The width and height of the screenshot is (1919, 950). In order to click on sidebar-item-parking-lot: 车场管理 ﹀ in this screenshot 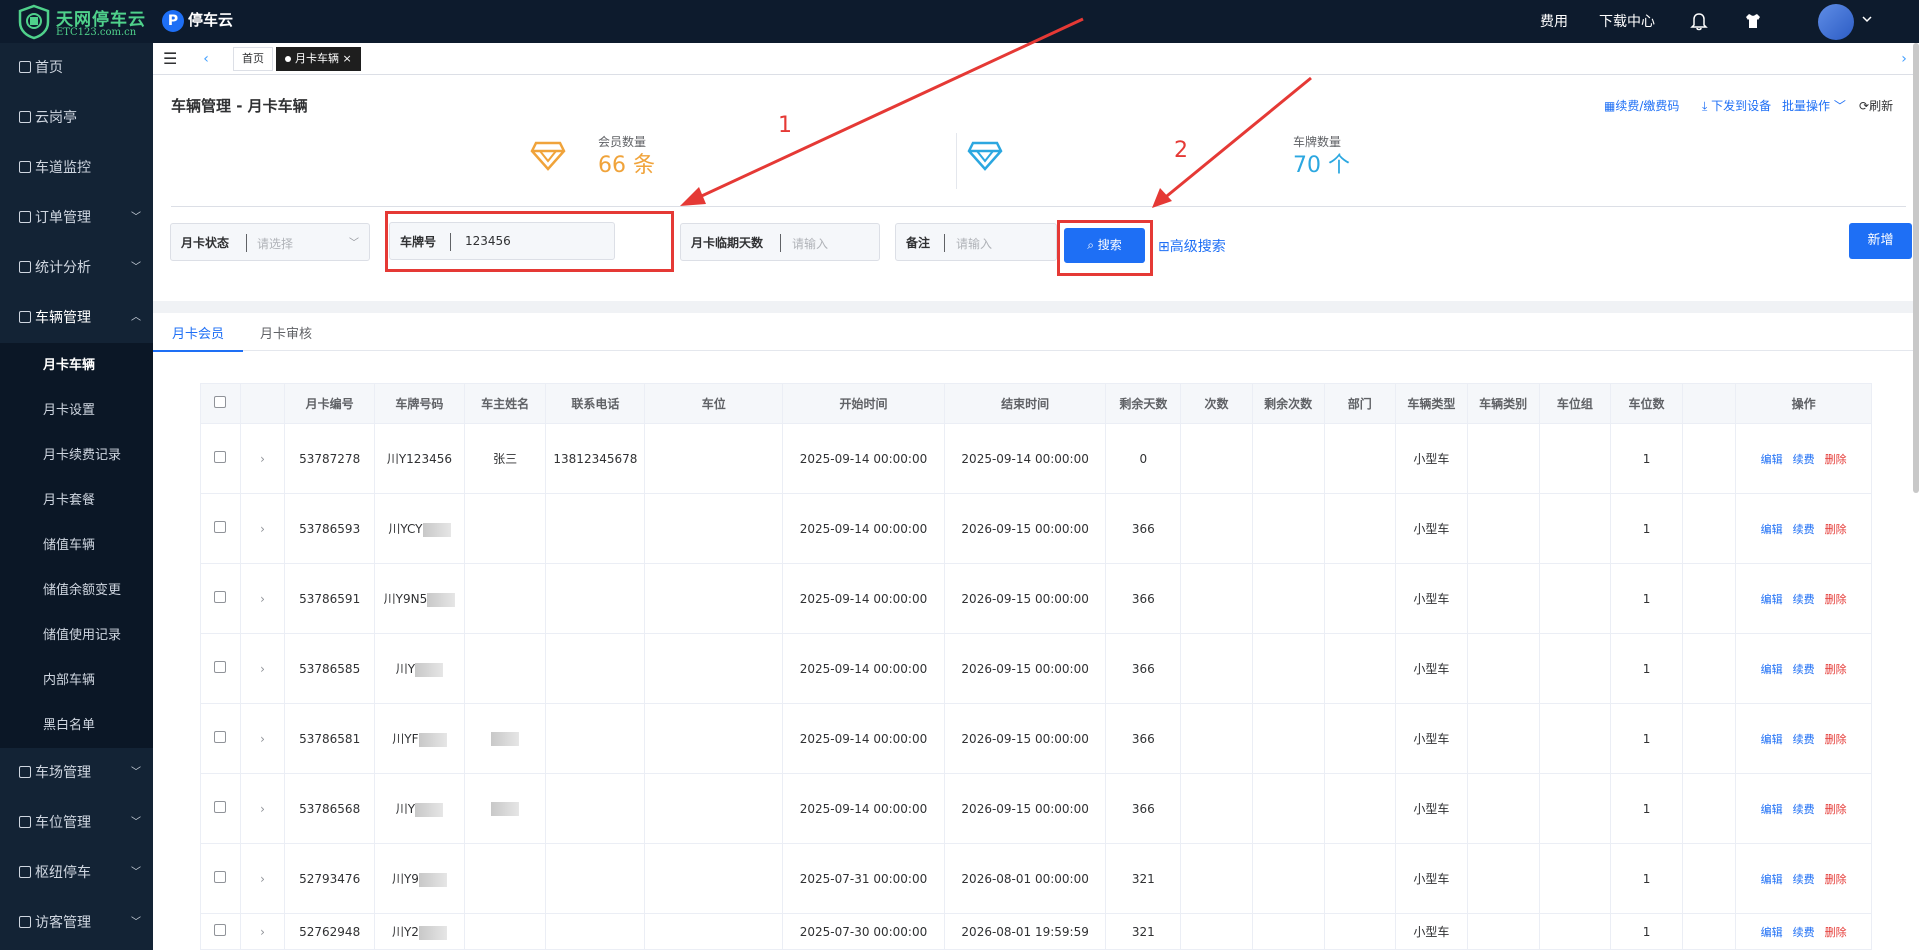, I will do `click(76, 773)`.